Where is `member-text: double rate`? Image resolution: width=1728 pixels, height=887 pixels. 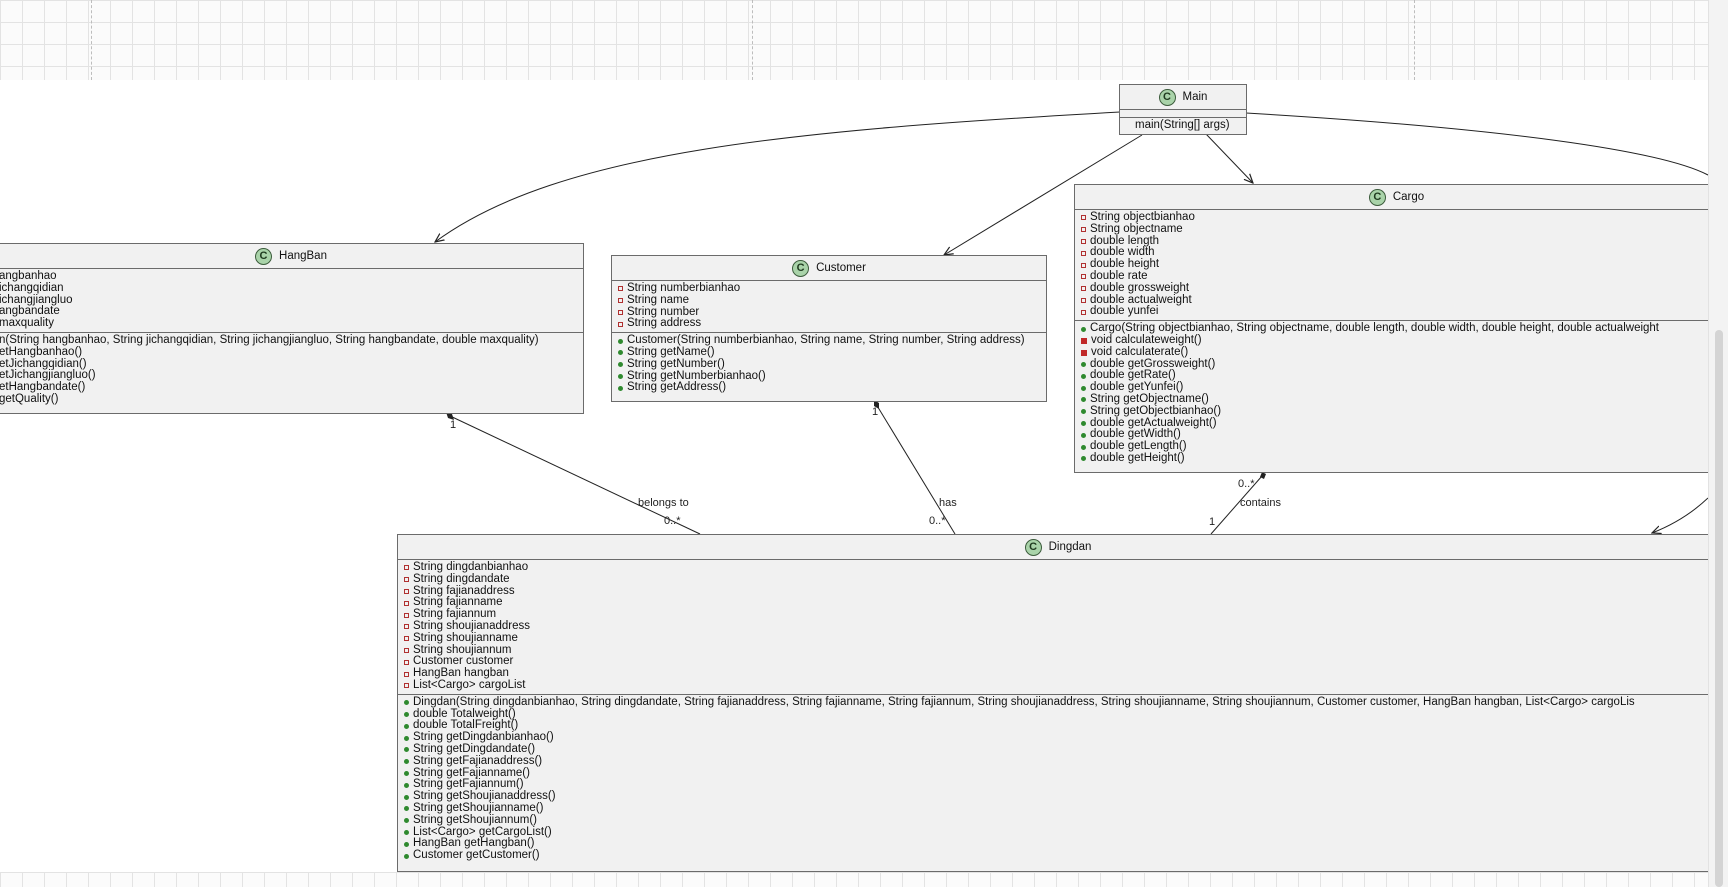
member-text: double rate is located at coordinates (1119, 275).